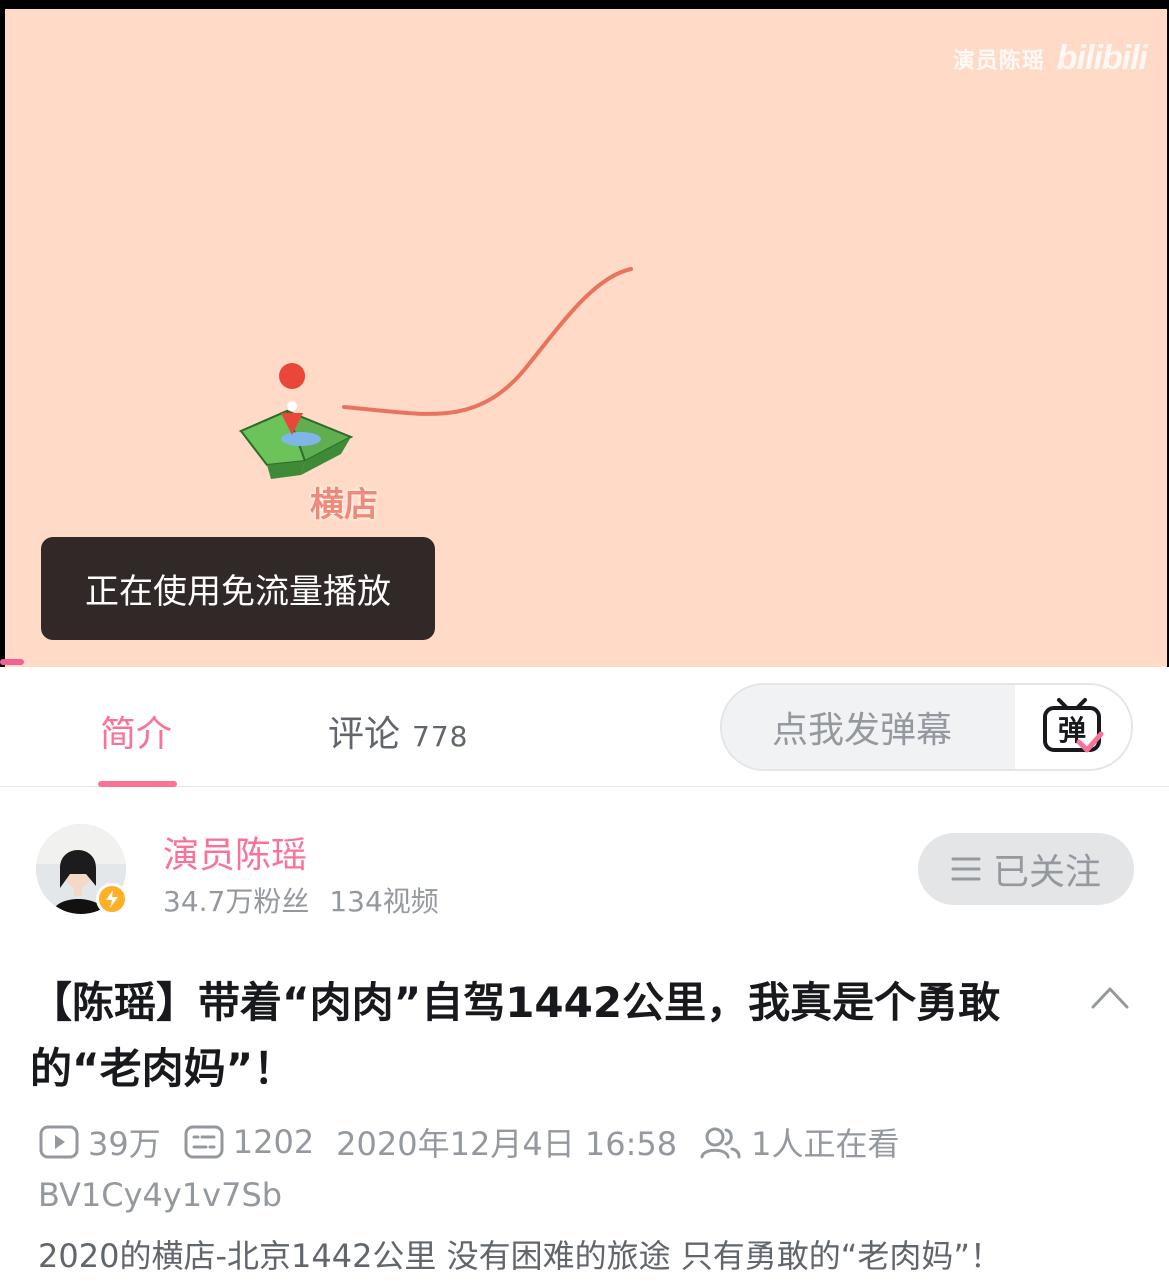 This screenshot has width=1169, height=1286. Describe the element at coordinates (825, 1144) in the screenshot. I see `watching-count: 1人正在看` at that location.